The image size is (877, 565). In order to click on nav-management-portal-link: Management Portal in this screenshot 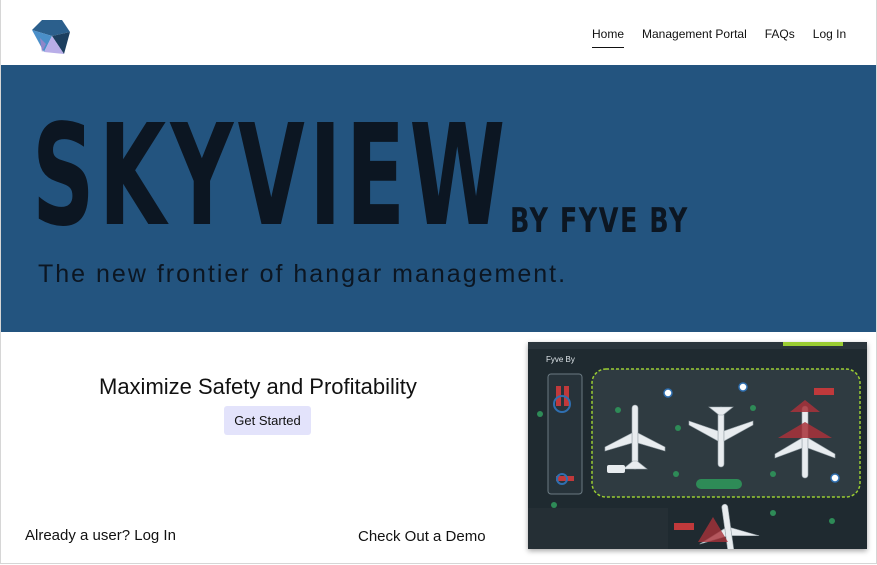, I will do `click(694, 37)`.